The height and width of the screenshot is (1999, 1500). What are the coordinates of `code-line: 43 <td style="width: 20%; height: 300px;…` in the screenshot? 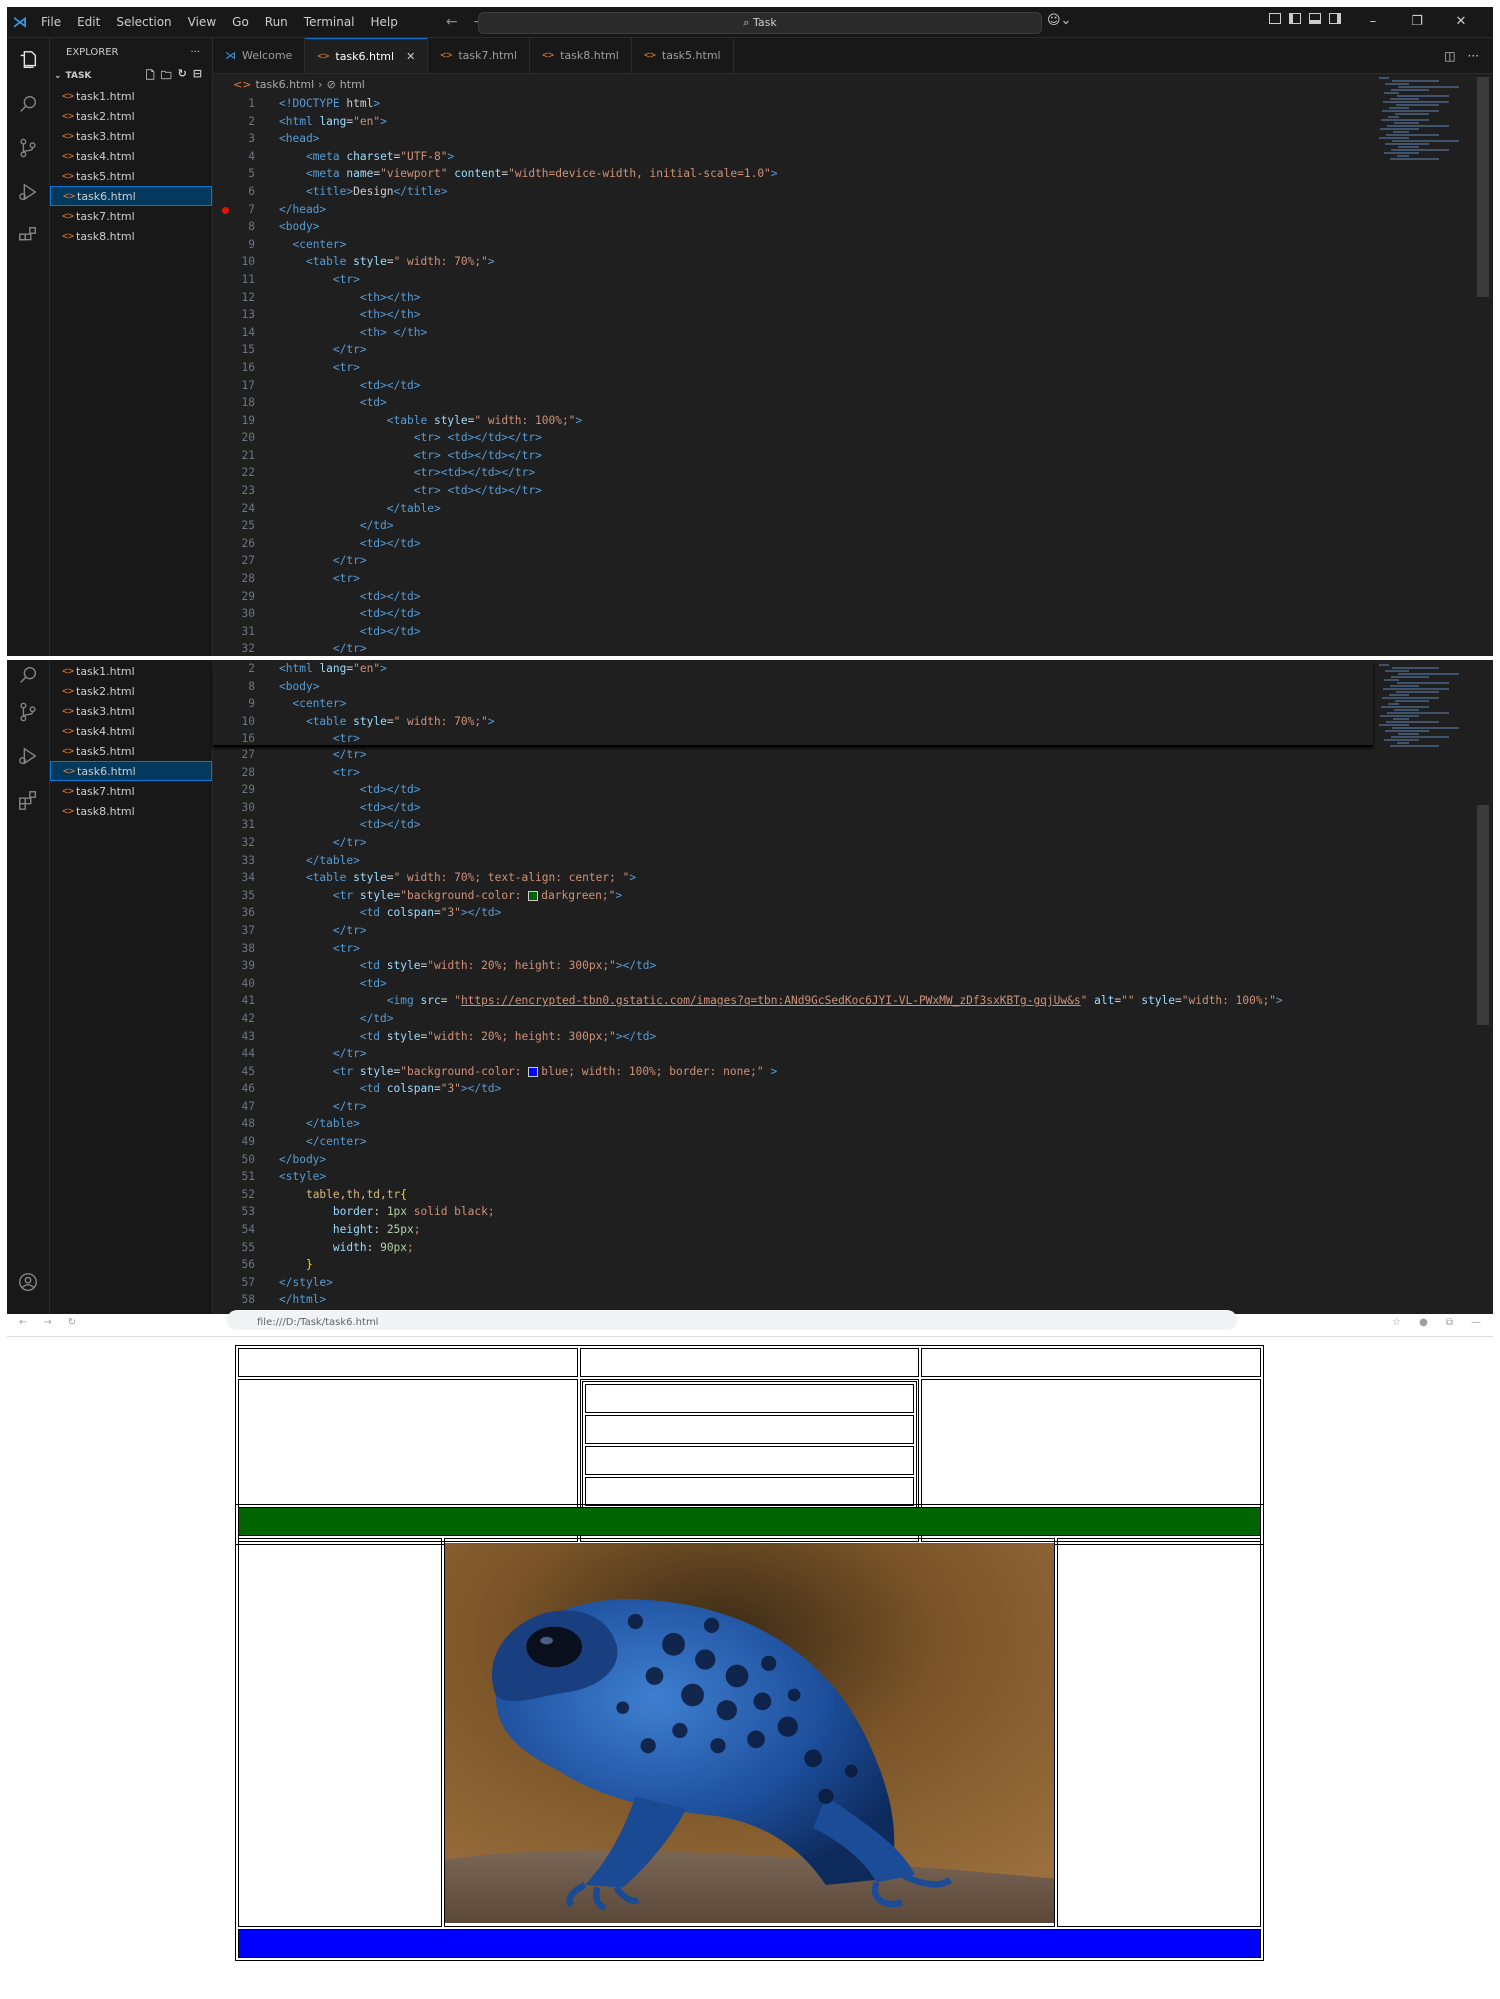 It's located at (853, 1037).